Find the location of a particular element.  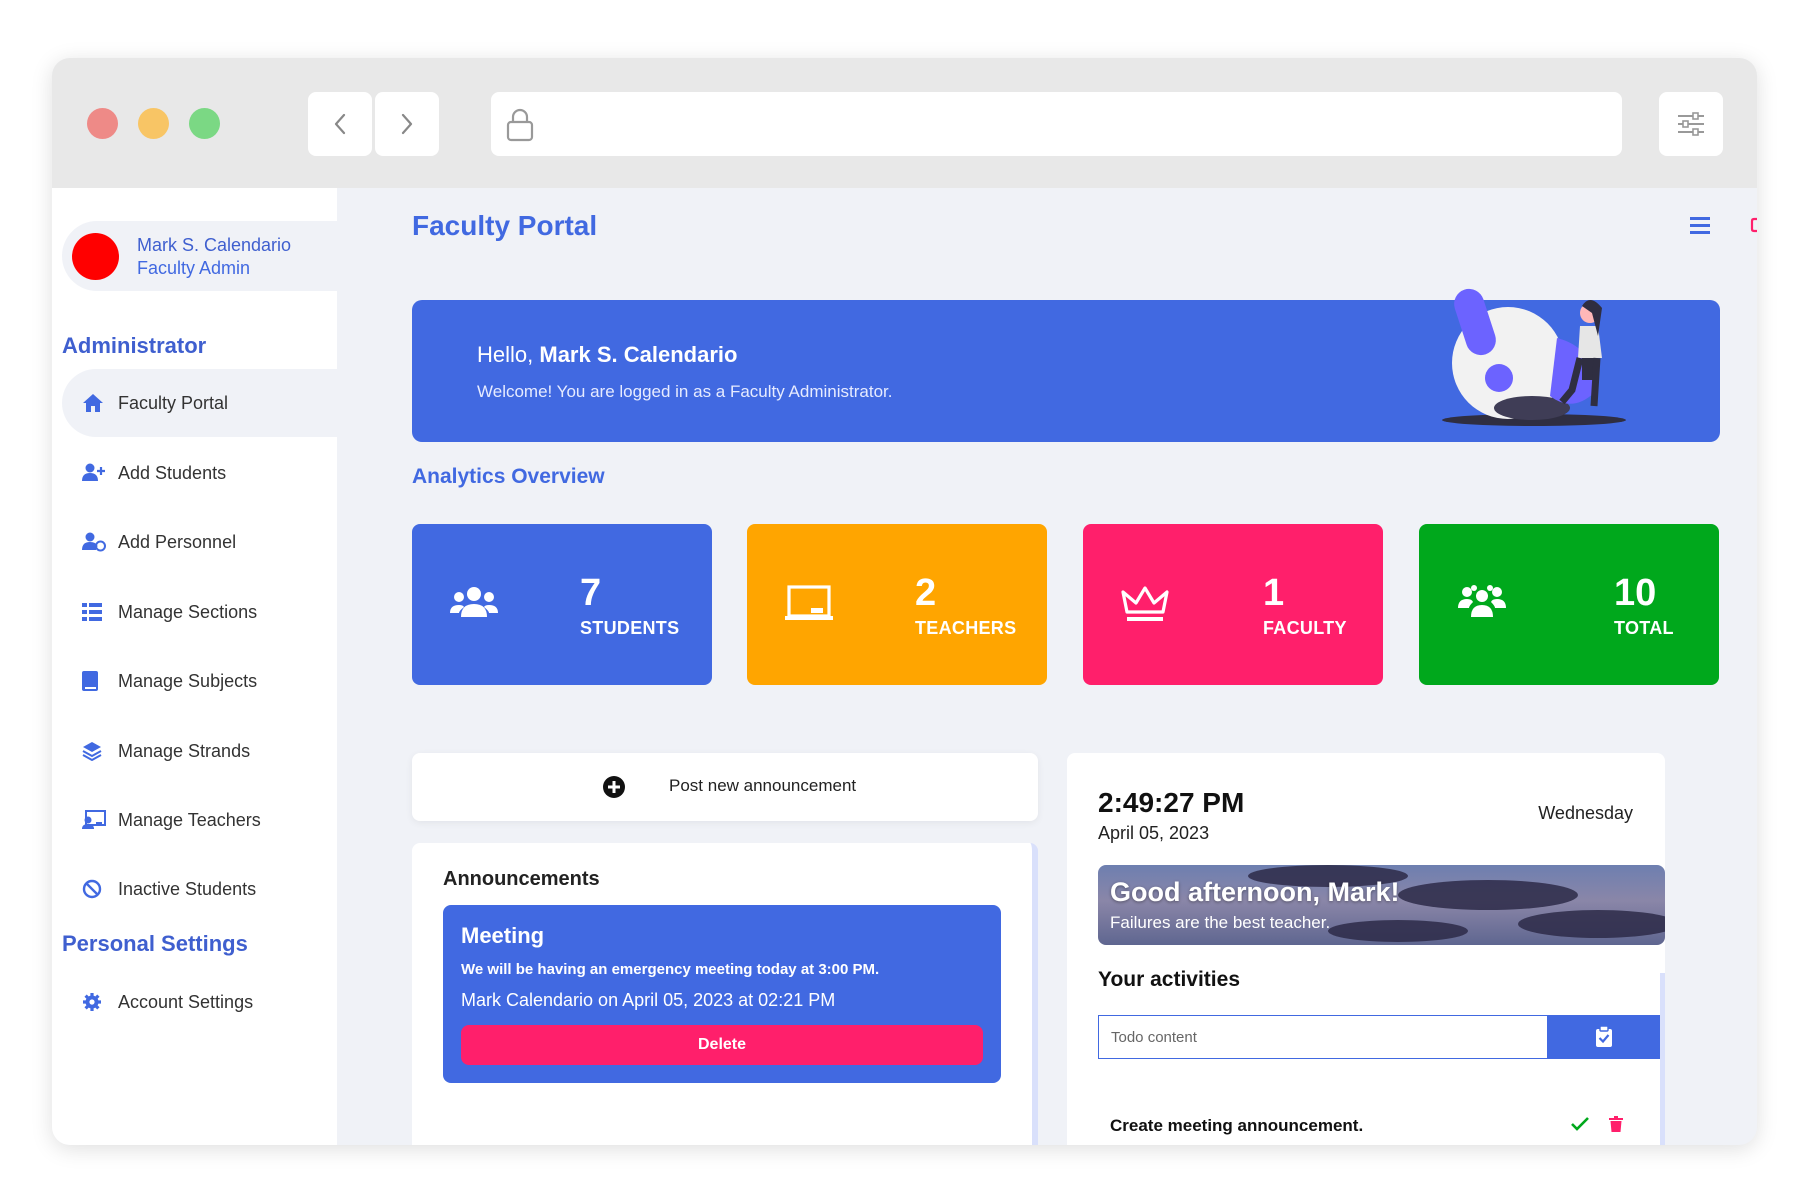

clock-time: 2:49:27 PM is located at coordinates (1171, 802).